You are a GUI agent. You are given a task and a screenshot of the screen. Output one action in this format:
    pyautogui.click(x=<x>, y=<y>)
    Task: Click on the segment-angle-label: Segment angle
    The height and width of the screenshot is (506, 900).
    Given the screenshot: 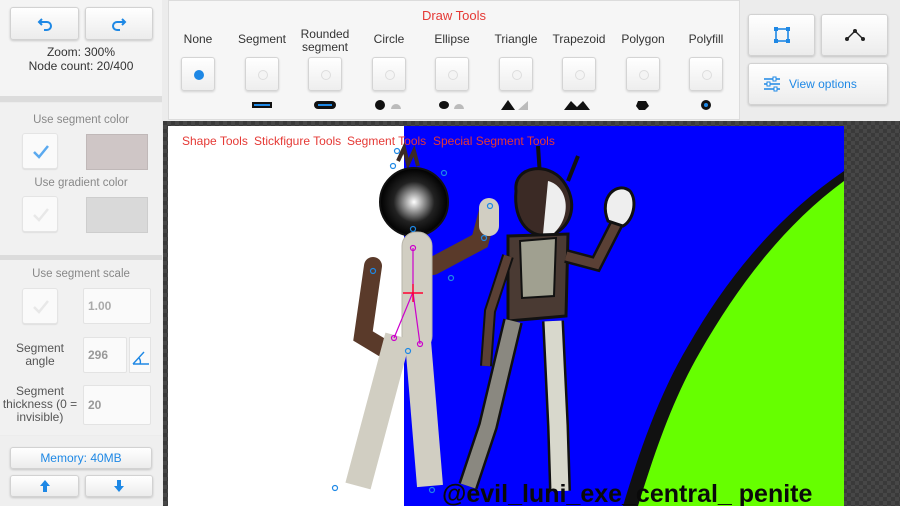 What is the action you would take?
    pyautogui.click(x=40, y=354)
    